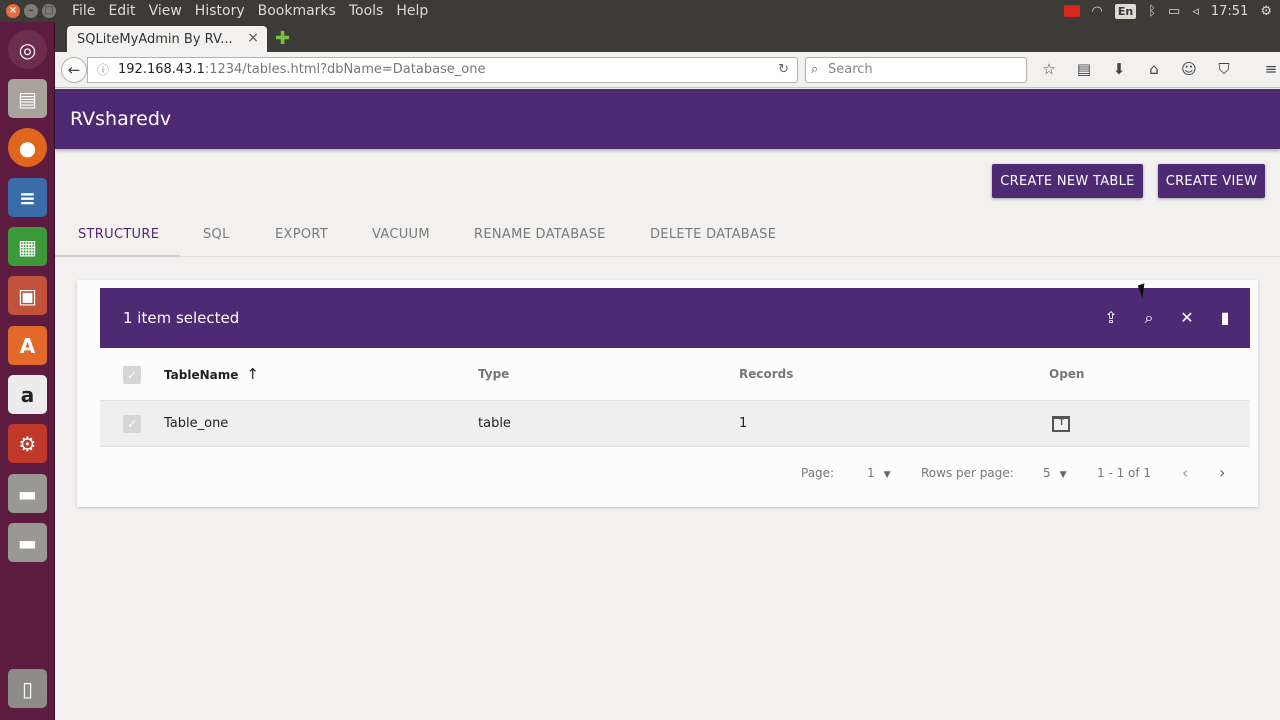 This screenshot has height=720, width=1280. Describe the element at coordinates (1061, 423) in the screenshot. I see `open-table-icon` at that location.